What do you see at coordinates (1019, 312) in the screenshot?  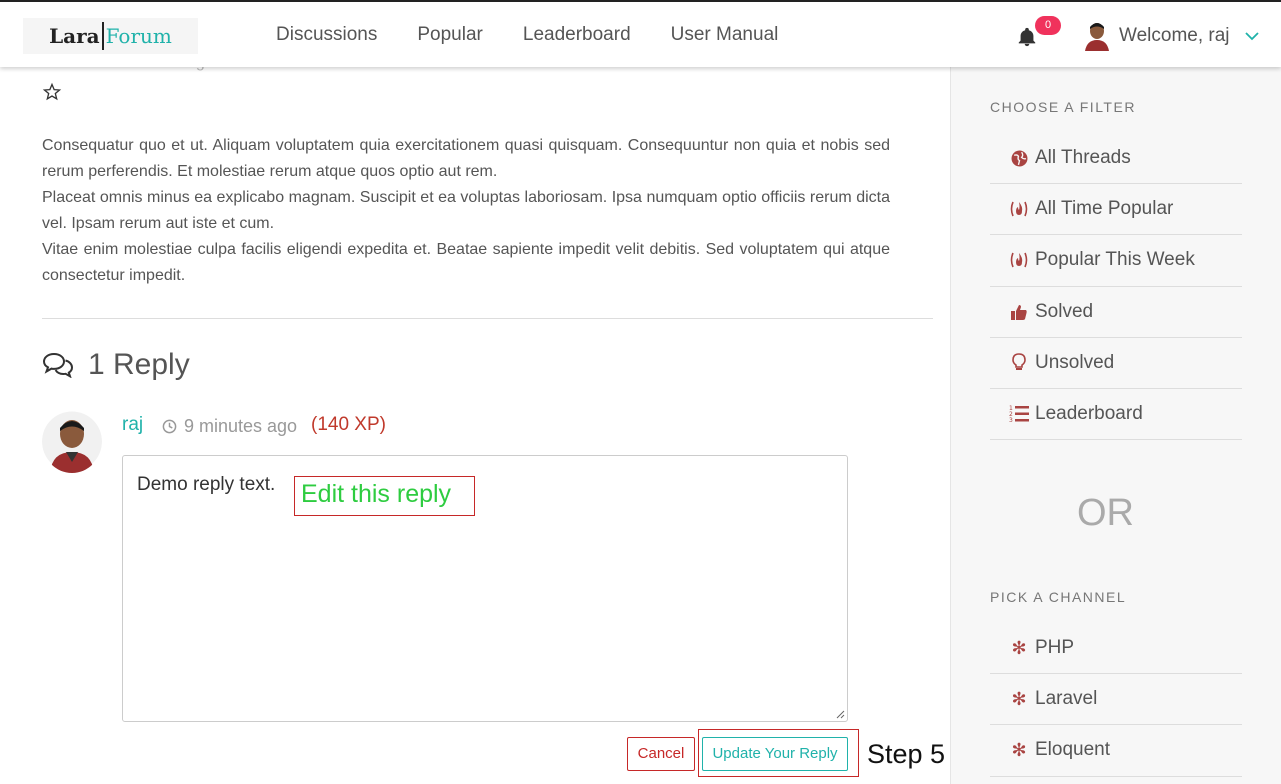 I see `thumbs-up-icon` at bounding box center [1019, 312].